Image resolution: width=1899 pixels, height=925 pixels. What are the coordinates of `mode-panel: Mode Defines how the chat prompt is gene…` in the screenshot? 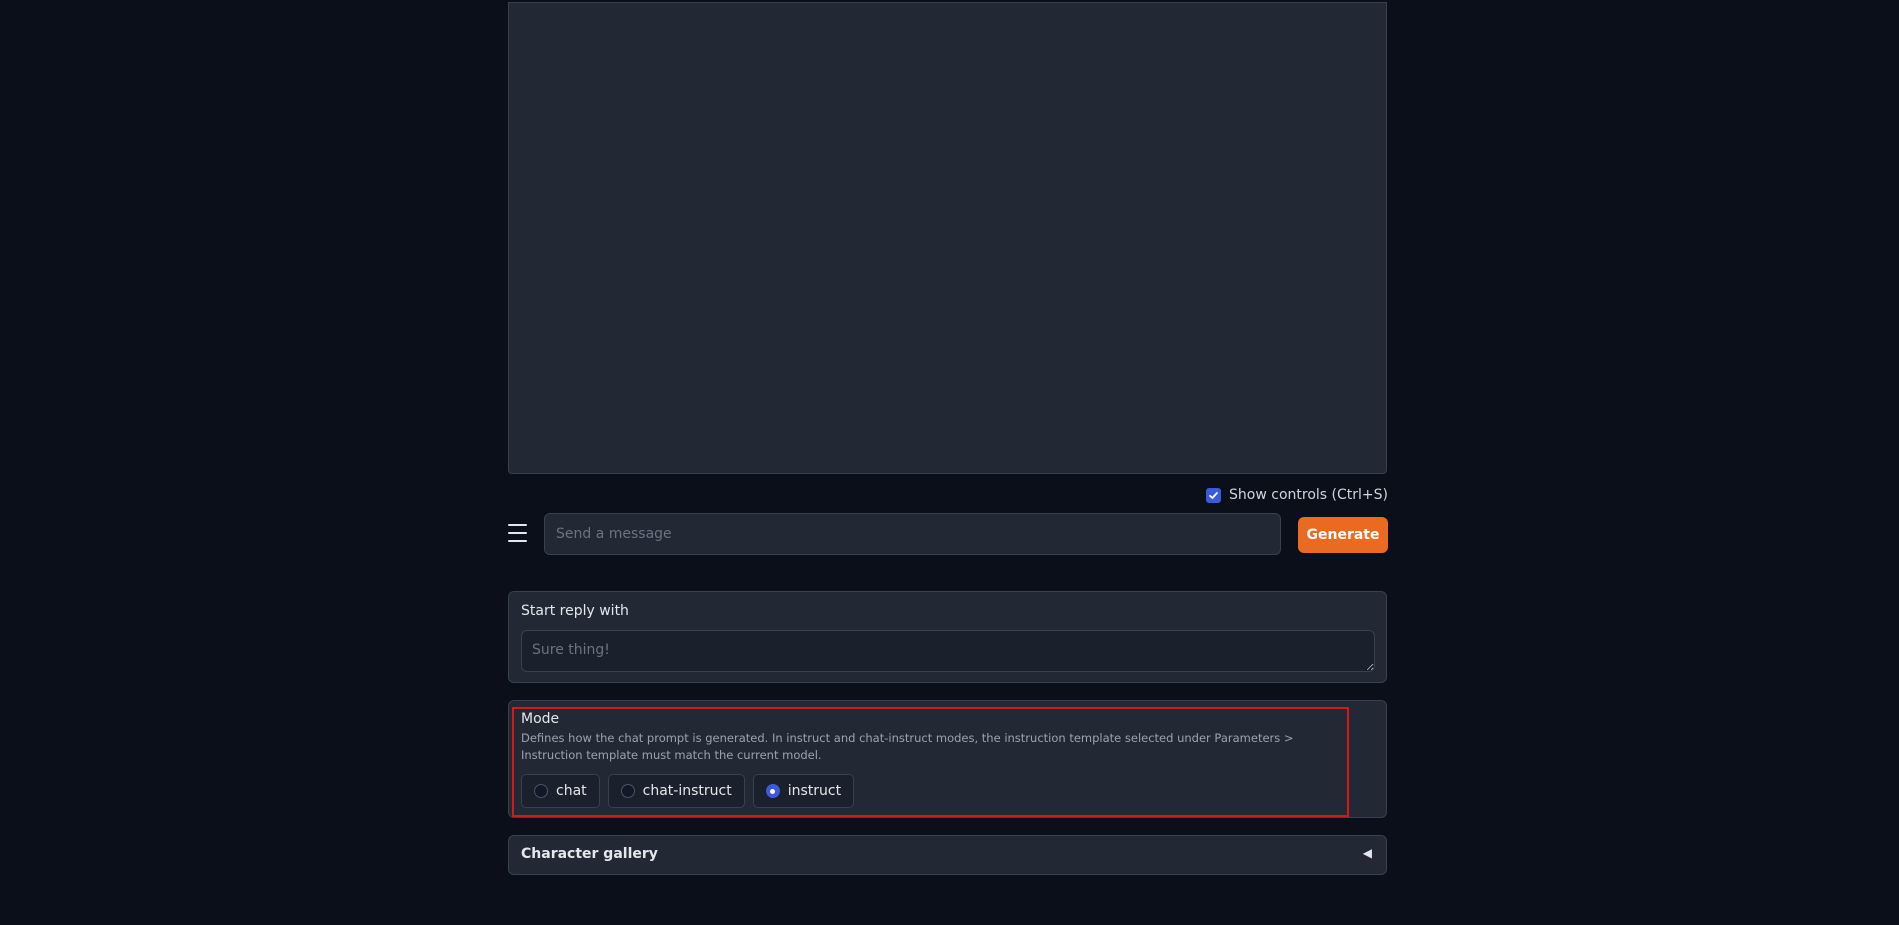 It's located at (947, 759).